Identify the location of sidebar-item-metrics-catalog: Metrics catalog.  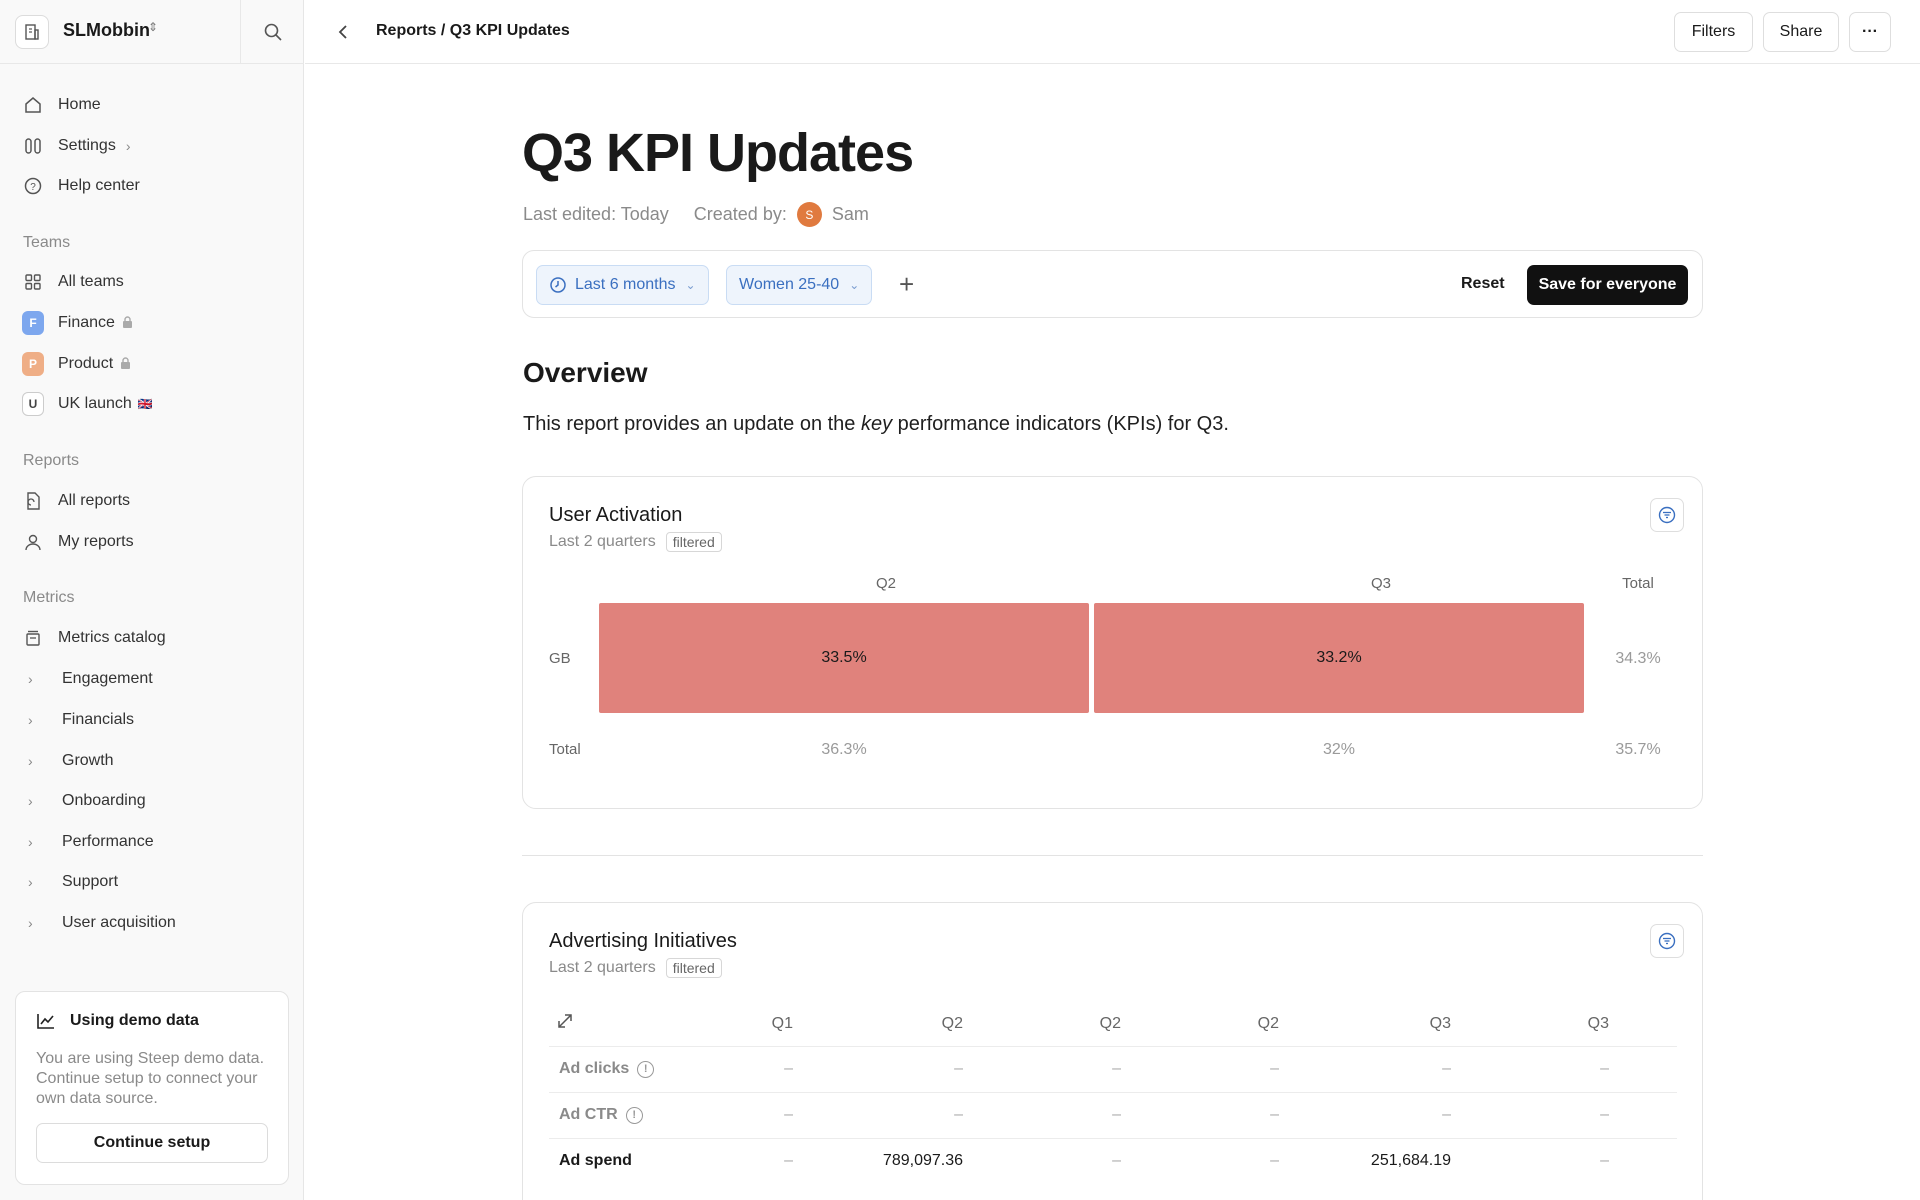
(94, 638).